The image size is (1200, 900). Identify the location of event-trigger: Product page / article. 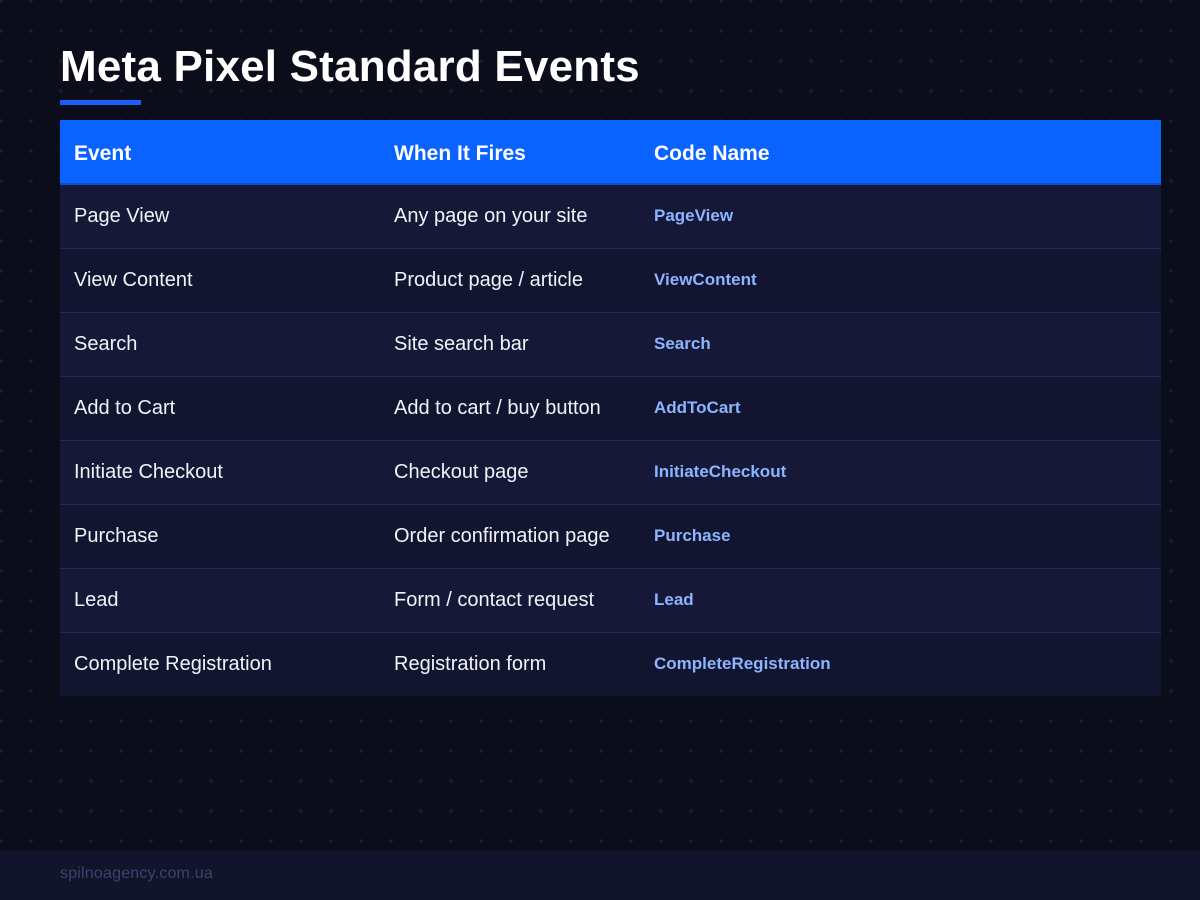
(488, 280).